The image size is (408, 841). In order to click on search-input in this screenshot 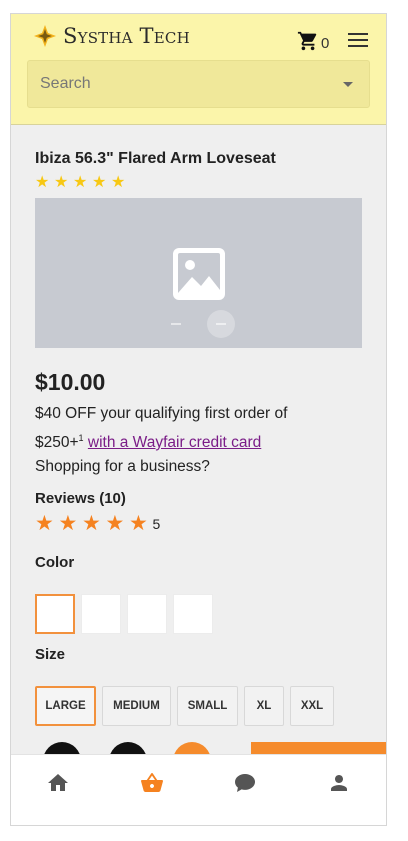, I will do `click(198, 84)`.